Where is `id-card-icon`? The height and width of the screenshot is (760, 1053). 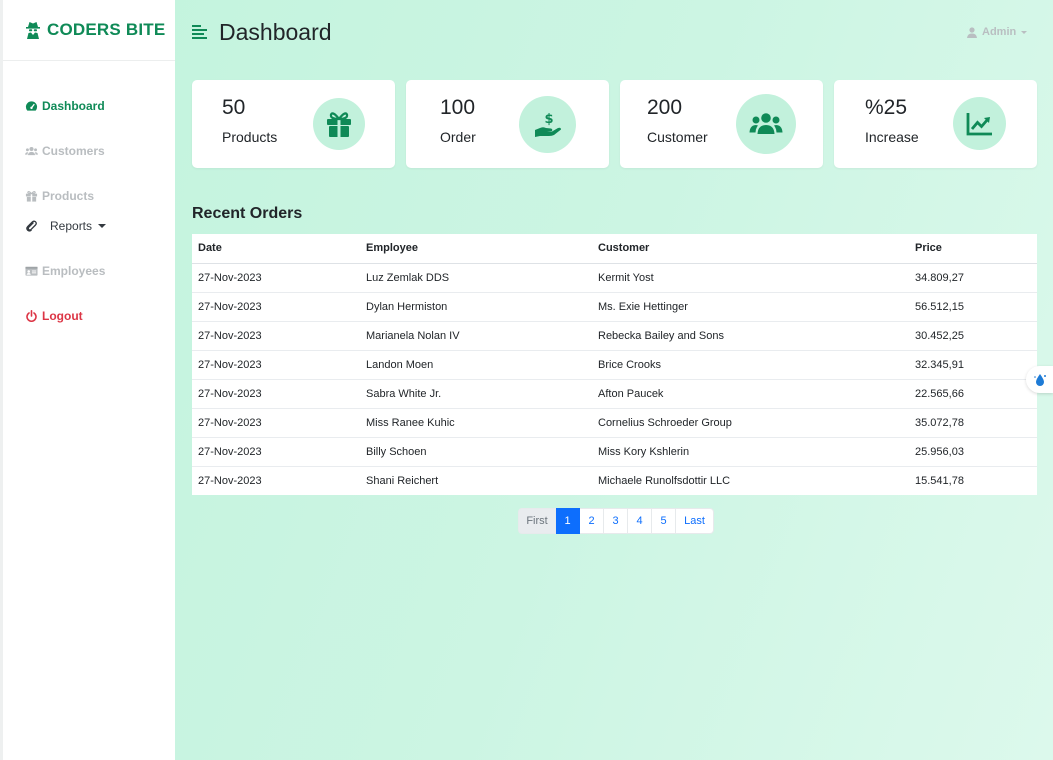
id-card-icon is located at coordinates (31, 271).